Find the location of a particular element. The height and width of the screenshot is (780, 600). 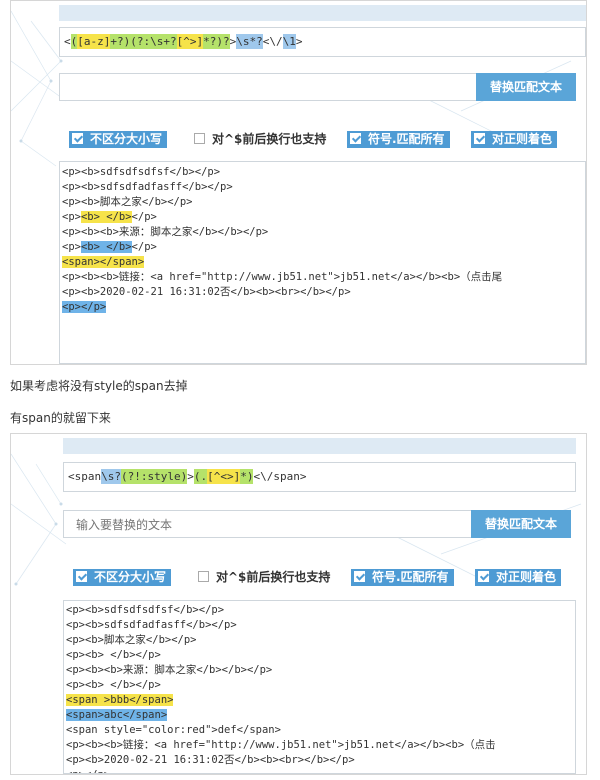

line-text: <p></p> is located at coordinates (88, 771).